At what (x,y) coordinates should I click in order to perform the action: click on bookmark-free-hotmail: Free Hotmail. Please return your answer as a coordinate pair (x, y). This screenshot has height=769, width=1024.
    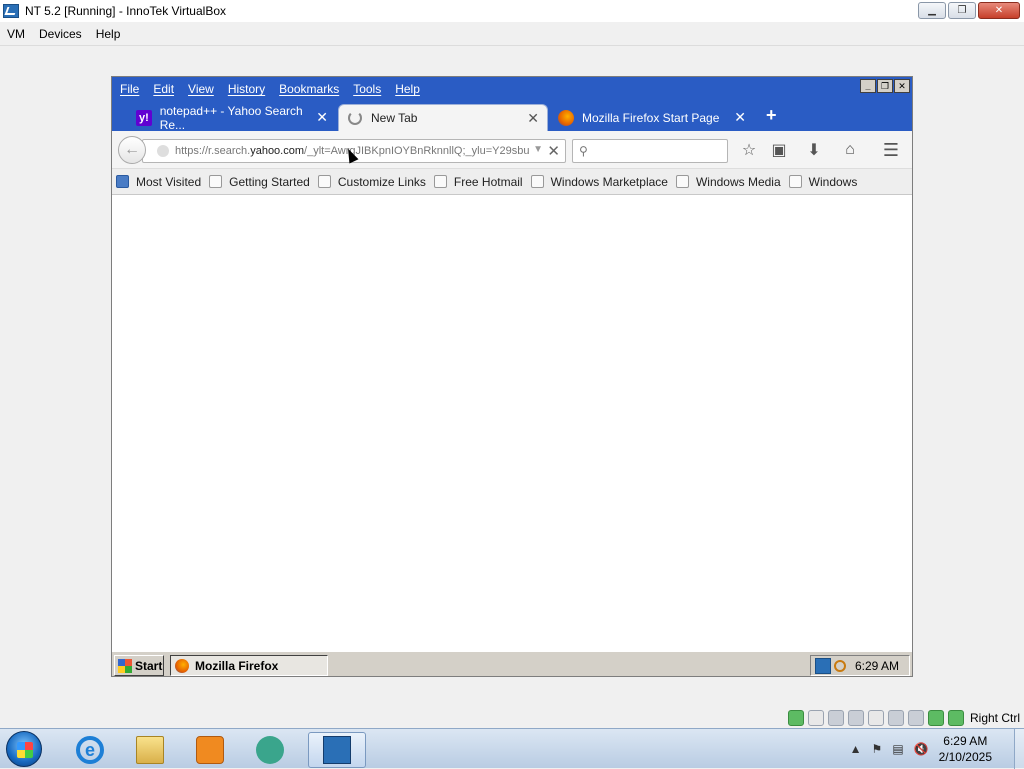
    Looking at the image, I should click on (478, 181).